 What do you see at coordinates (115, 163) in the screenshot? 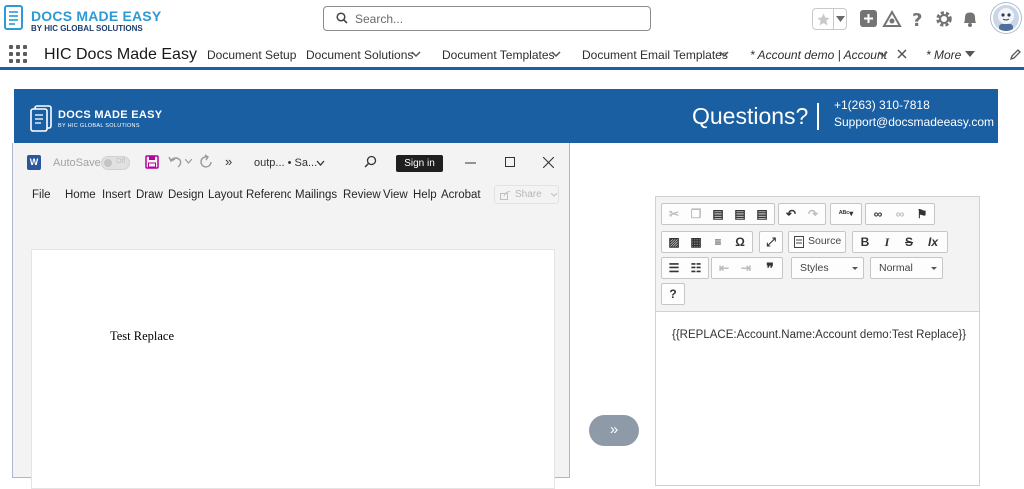
I see `autosave-toggle: Off` at bounding box center [115, 163].